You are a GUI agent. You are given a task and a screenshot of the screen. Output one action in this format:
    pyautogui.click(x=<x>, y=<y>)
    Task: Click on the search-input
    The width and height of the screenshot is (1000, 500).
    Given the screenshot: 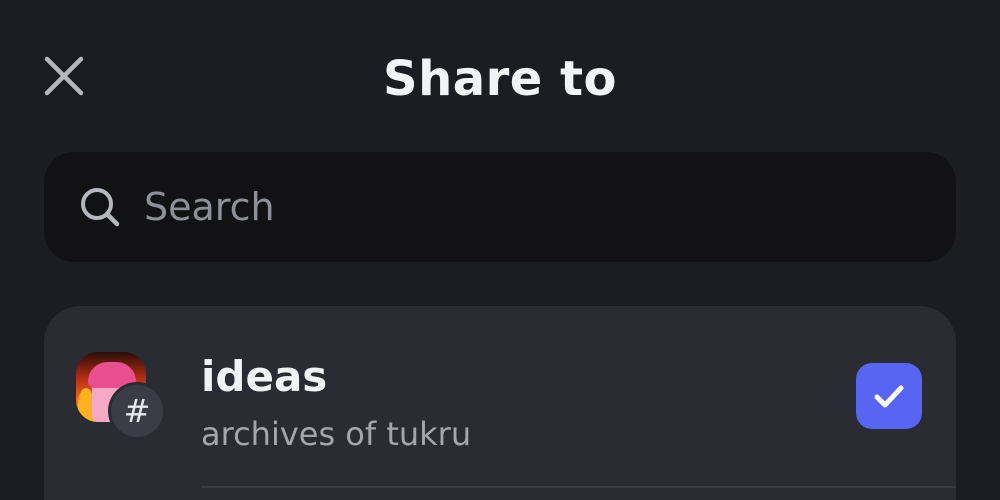 What is the action you would take?
    pyautogui.click(x=494, y=207)
    